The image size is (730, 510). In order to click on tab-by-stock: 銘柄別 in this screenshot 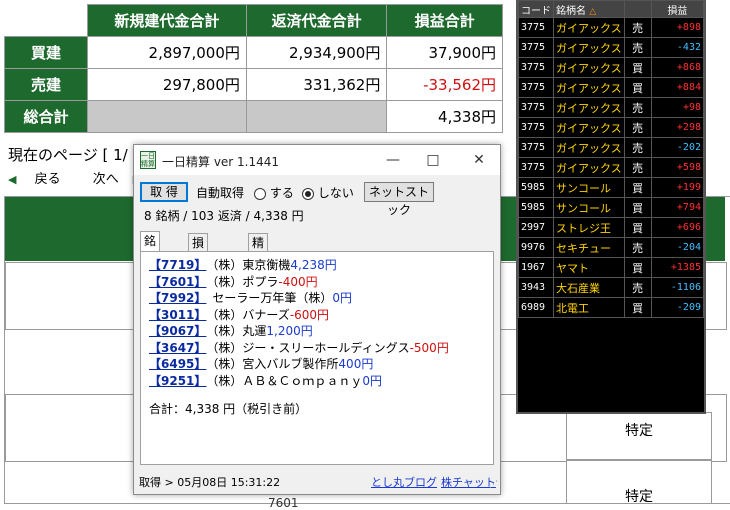, I will do `click(150, 257)`.